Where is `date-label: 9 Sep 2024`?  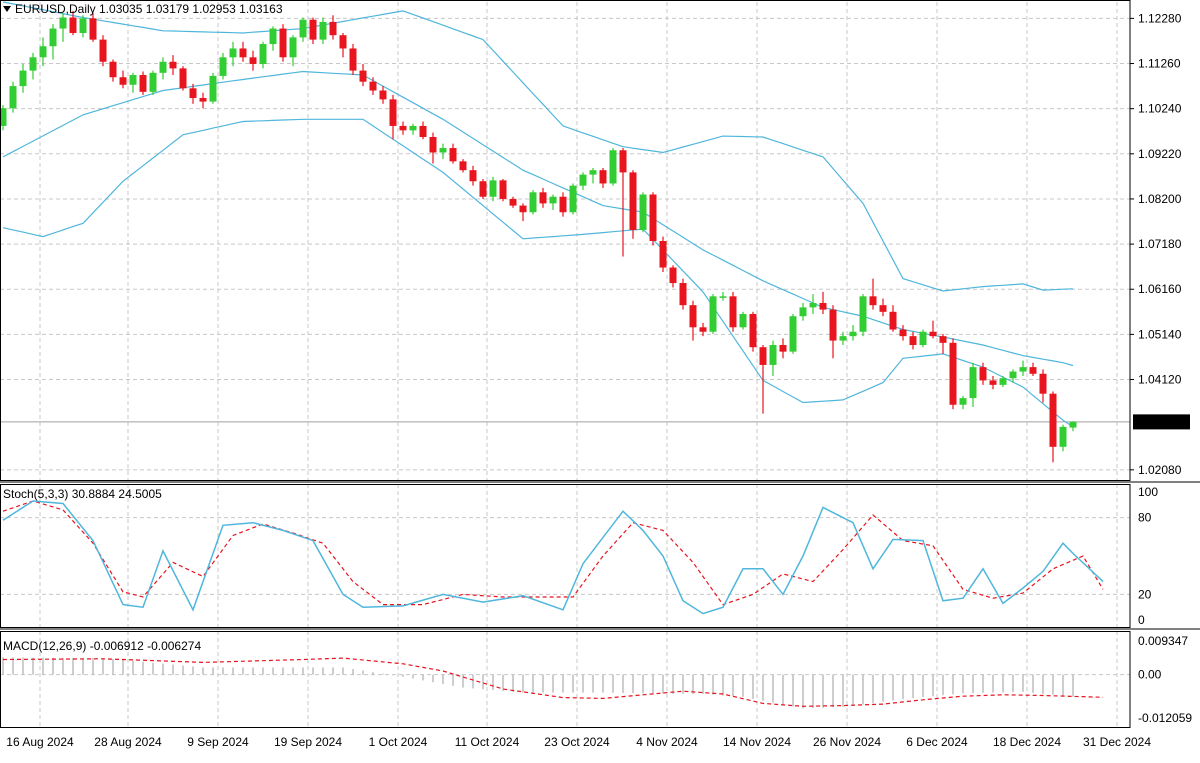
date-label: 9 Sep 2024 is located at coordinates (218, 742).